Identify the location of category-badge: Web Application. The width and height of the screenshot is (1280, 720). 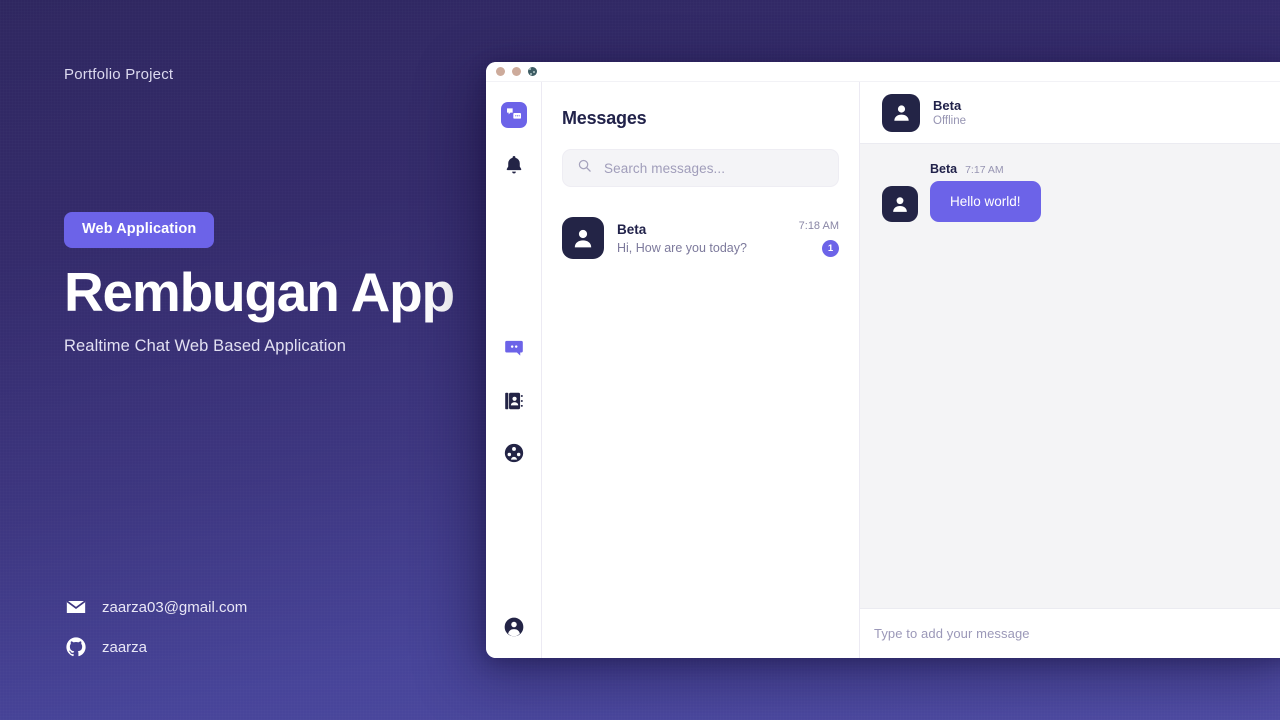
(139, 230).